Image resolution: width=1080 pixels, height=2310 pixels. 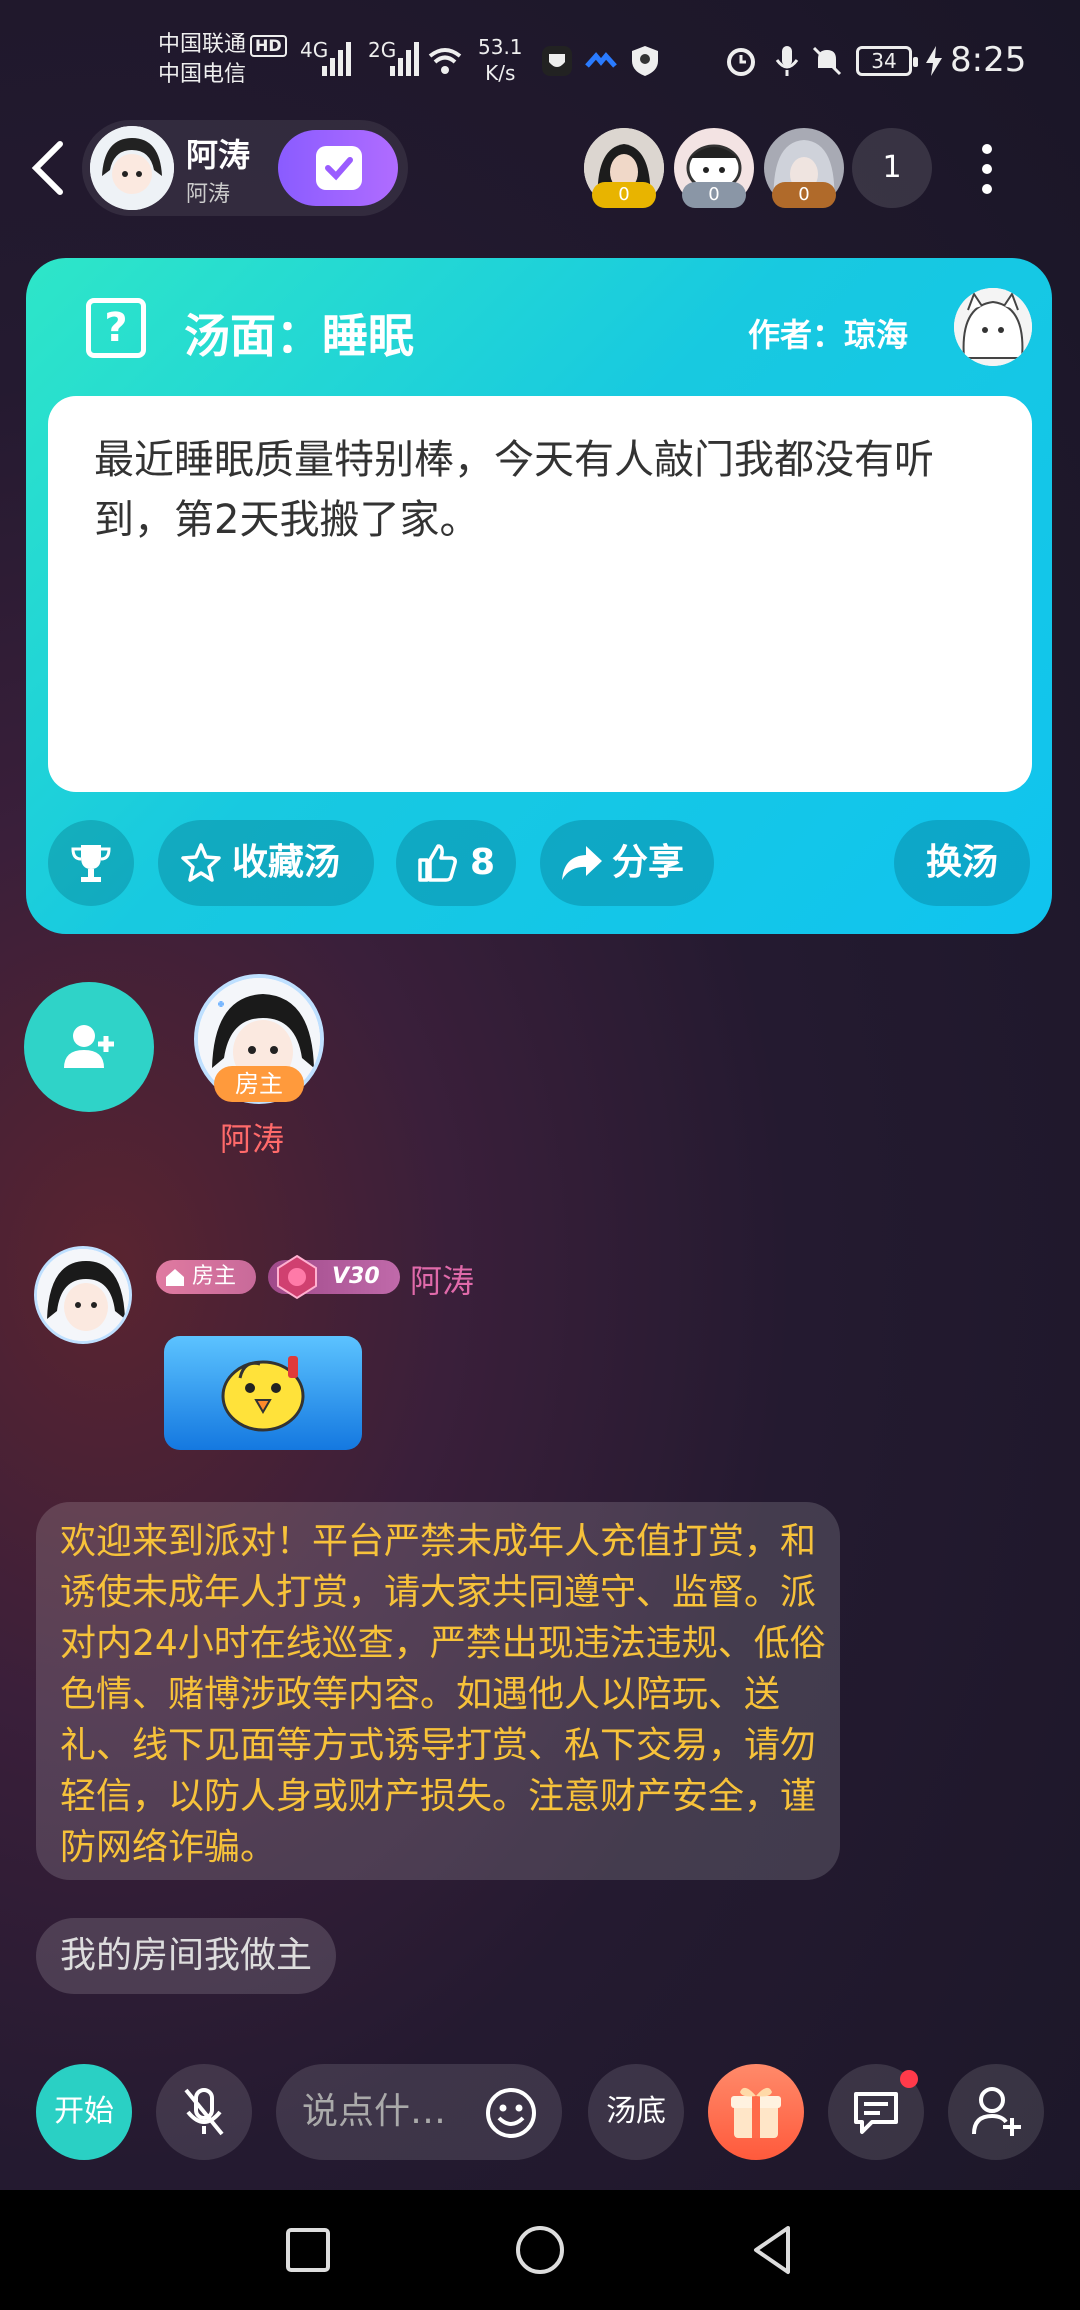 I want to click on back-nav-button, so click(x=772, y=2250).